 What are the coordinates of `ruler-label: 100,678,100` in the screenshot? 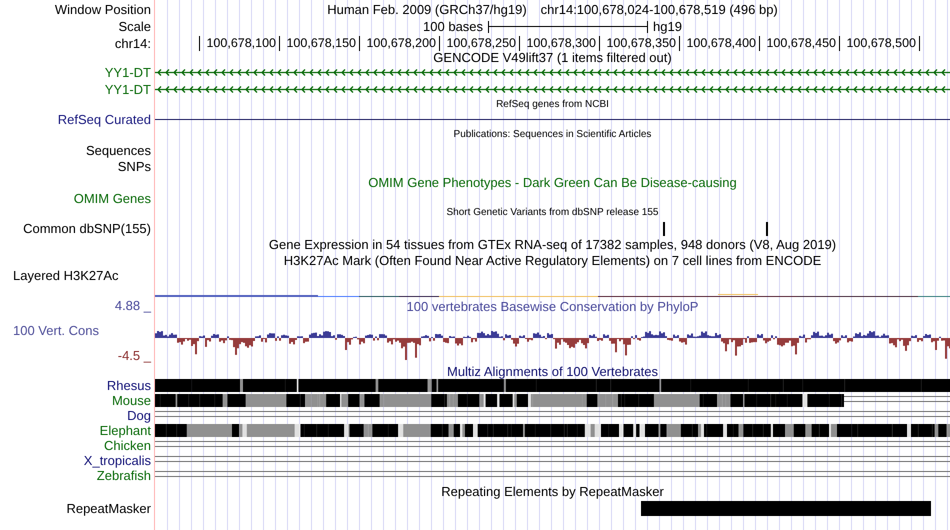 It's located at (241, 43).